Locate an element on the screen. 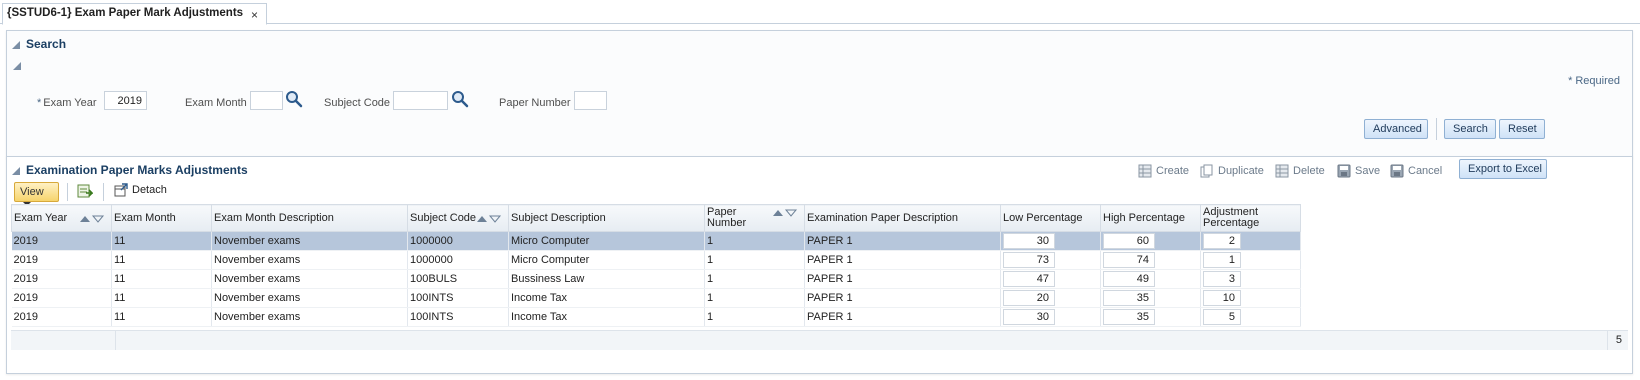  subject-code-input is located at coordinates (420, 100).